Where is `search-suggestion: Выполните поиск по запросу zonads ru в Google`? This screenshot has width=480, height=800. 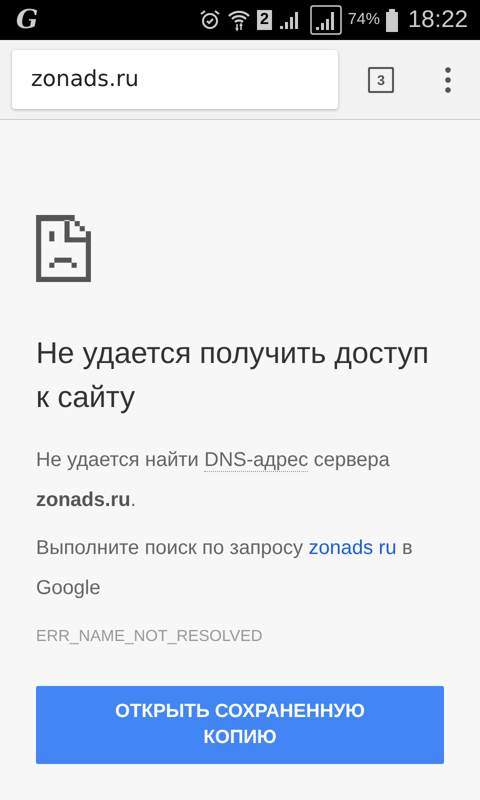
search-suggestion: Выполните поиск по запросу zonads ru в Google is located at coordinates (225, 568).